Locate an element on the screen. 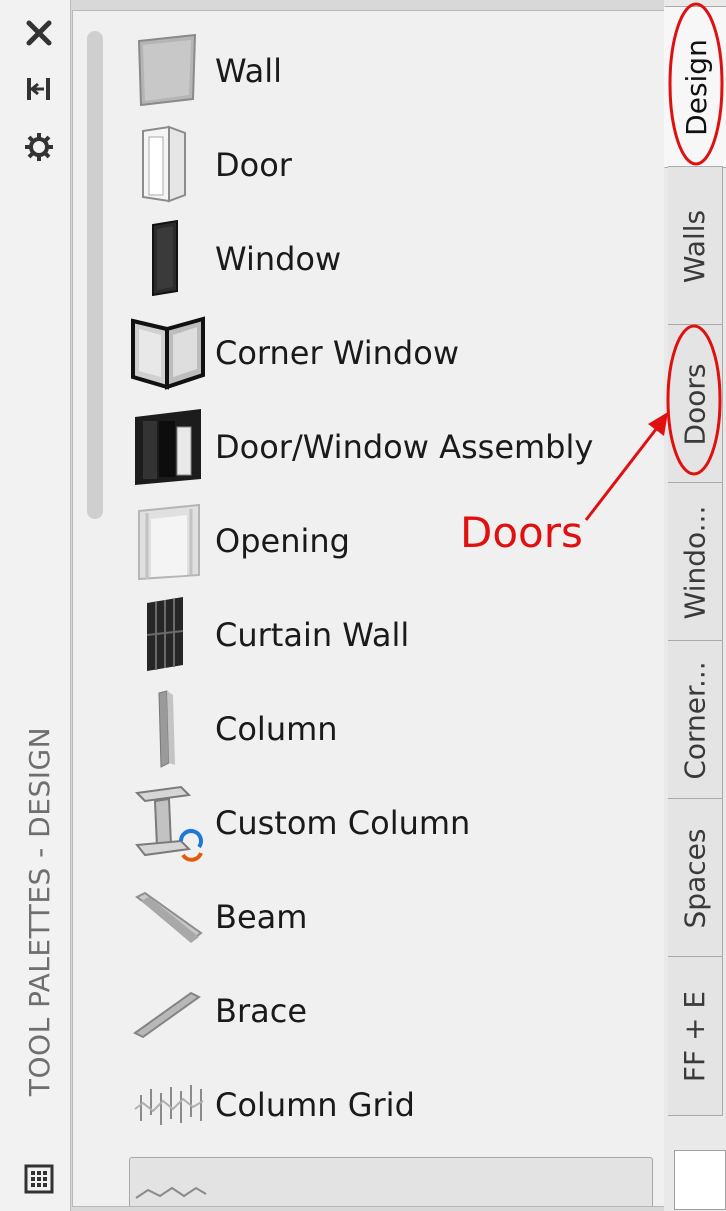 Image resolution: width=726 pixels, height=1211 pixels. tab-design: Design is located at coordinates (695, 87).